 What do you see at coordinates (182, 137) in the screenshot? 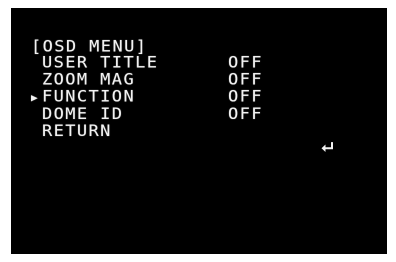
I see `menu-item-return: RETURN` at bounding box center [182, 137].